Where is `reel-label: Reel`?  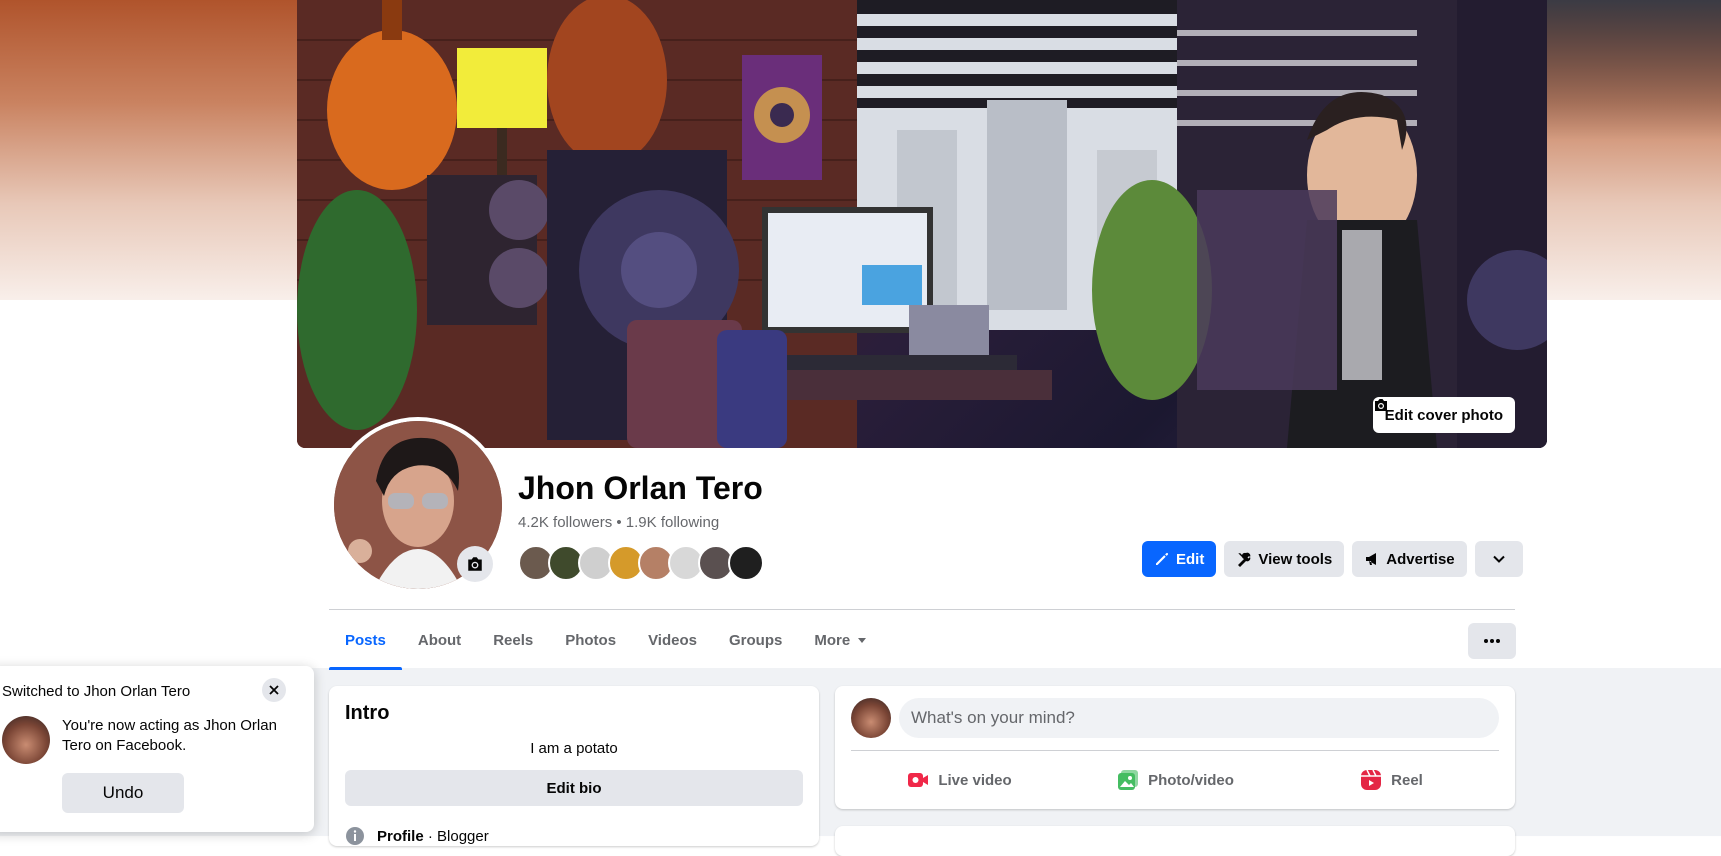 reel-label: Reel is located at coordinates (1407, 780).